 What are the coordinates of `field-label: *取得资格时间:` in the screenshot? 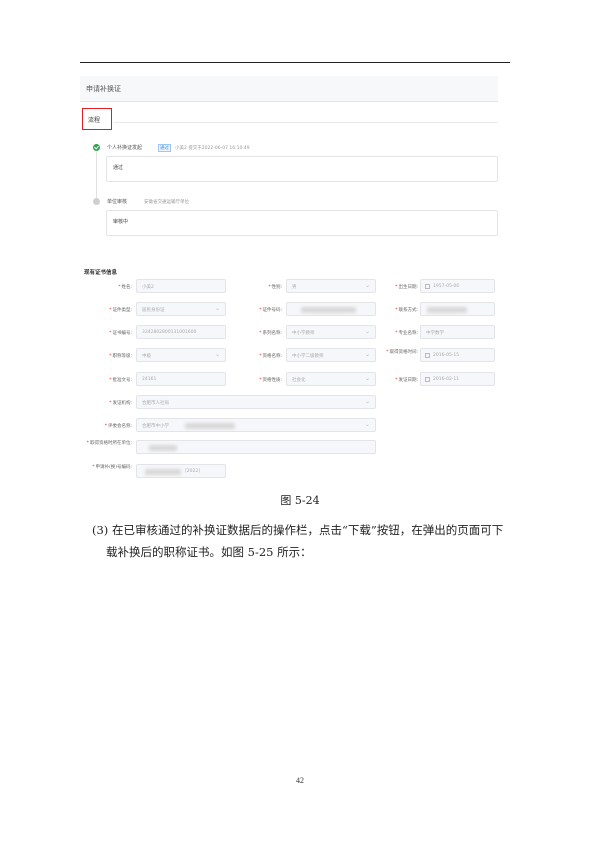 It's located at (402, 352).